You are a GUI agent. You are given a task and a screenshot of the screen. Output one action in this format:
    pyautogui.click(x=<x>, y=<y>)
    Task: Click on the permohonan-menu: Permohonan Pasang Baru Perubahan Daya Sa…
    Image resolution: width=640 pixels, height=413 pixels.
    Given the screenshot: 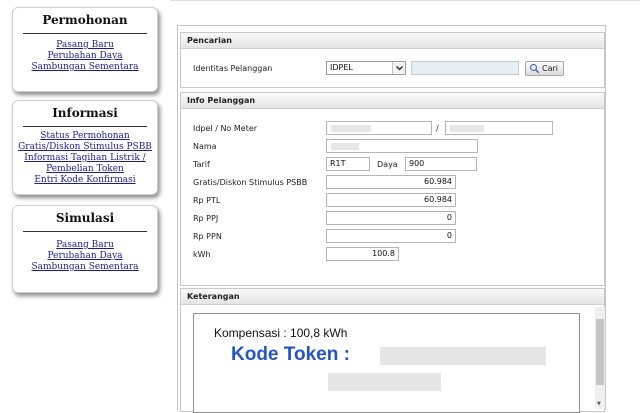 What is the action you would take?
    pyautogui.click(x=85, y=49)
    